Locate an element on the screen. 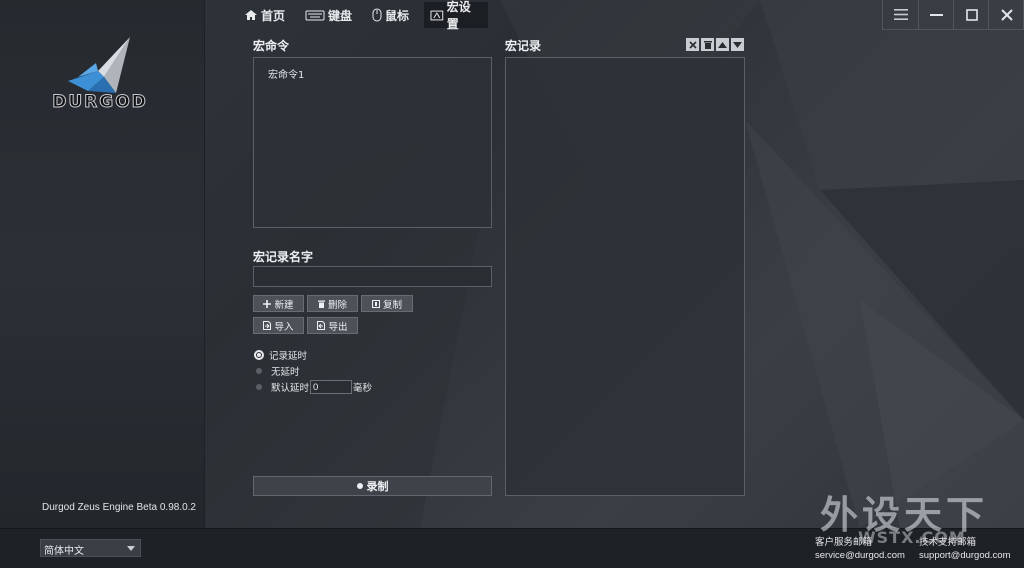  copy-button-label: 复制 is located at coordinates (392, 305).